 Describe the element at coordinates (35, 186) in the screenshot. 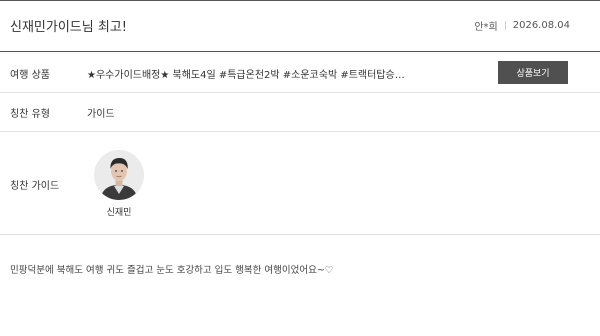

I see `praise-guide-label: 칭찬 가이드` at that location.